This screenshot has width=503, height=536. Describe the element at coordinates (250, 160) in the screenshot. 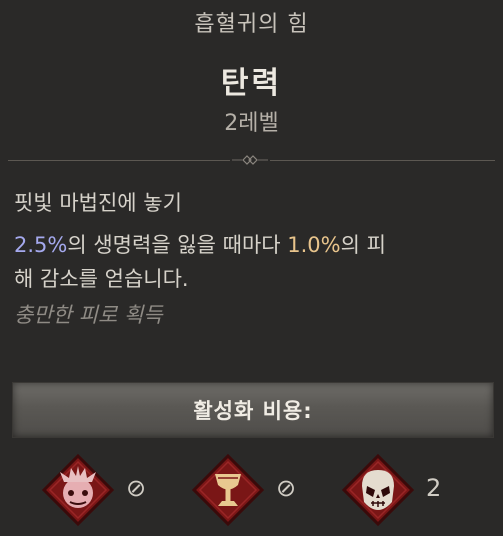

I see `divider-ornament-icon` at that location.